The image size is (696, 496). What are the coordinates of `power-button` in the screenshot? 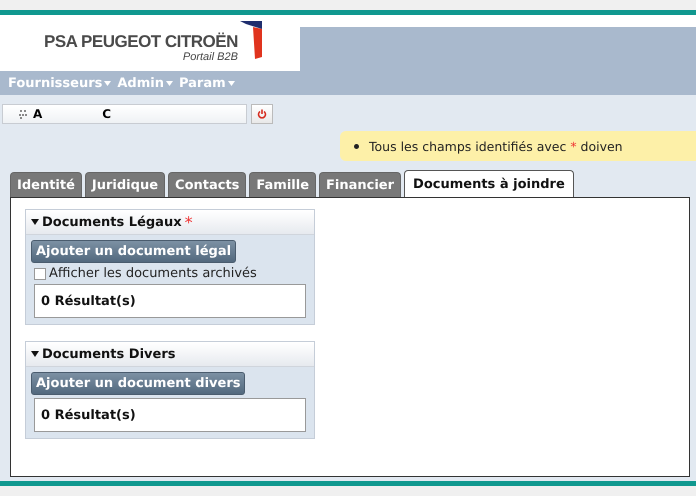 It's located at (262, 114).